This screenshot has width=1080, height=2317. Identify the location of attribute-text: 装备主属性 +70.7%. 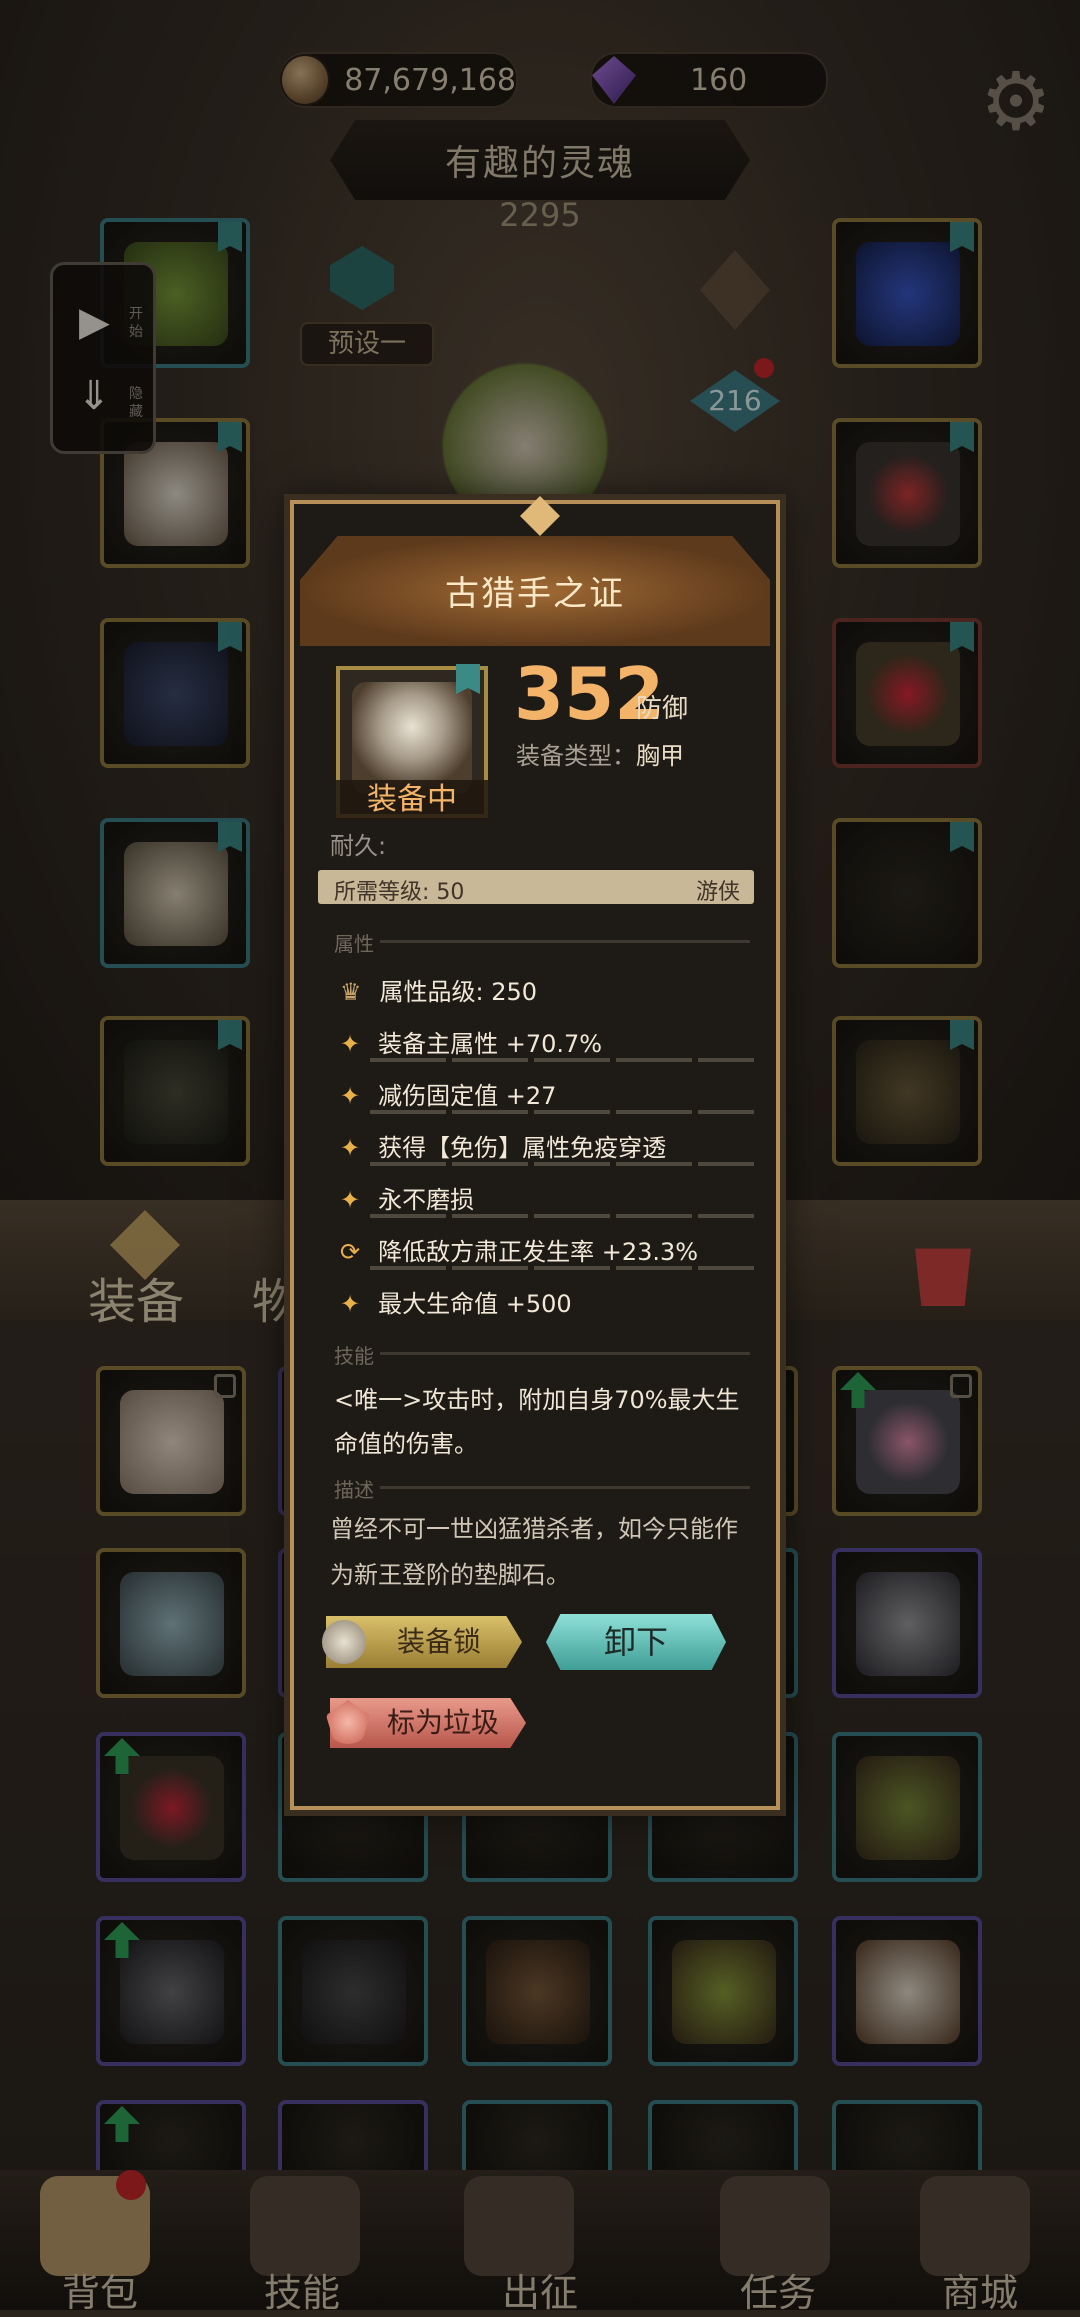
(490, 1044).